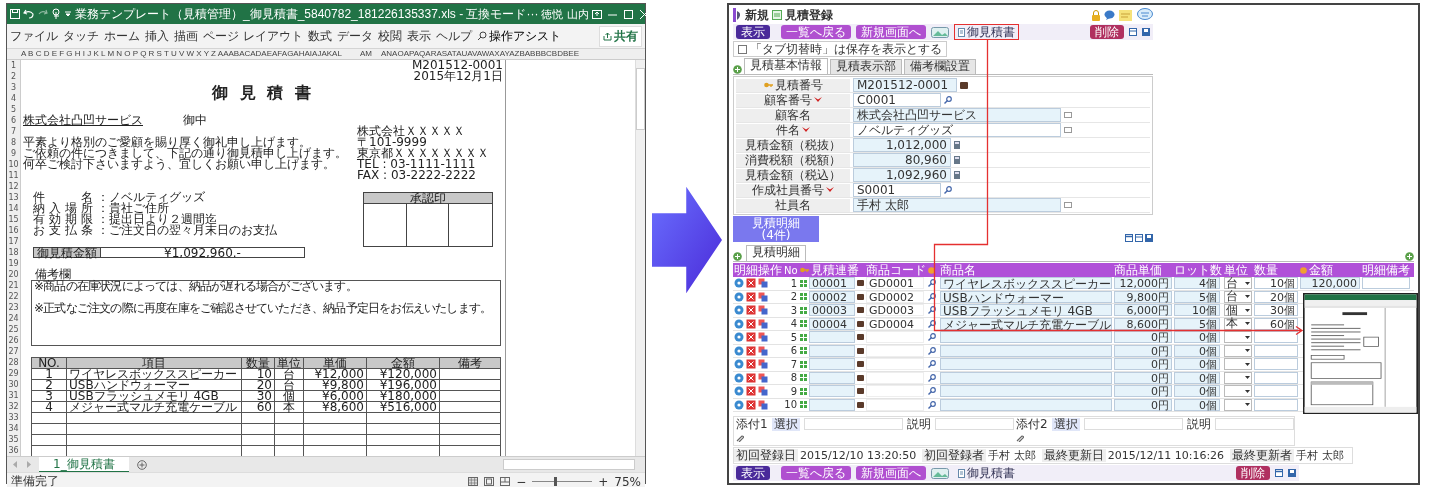  Describe the element at coordinates (832, 283) in the screenshot. I see `sequence-field: 00001` at that location.